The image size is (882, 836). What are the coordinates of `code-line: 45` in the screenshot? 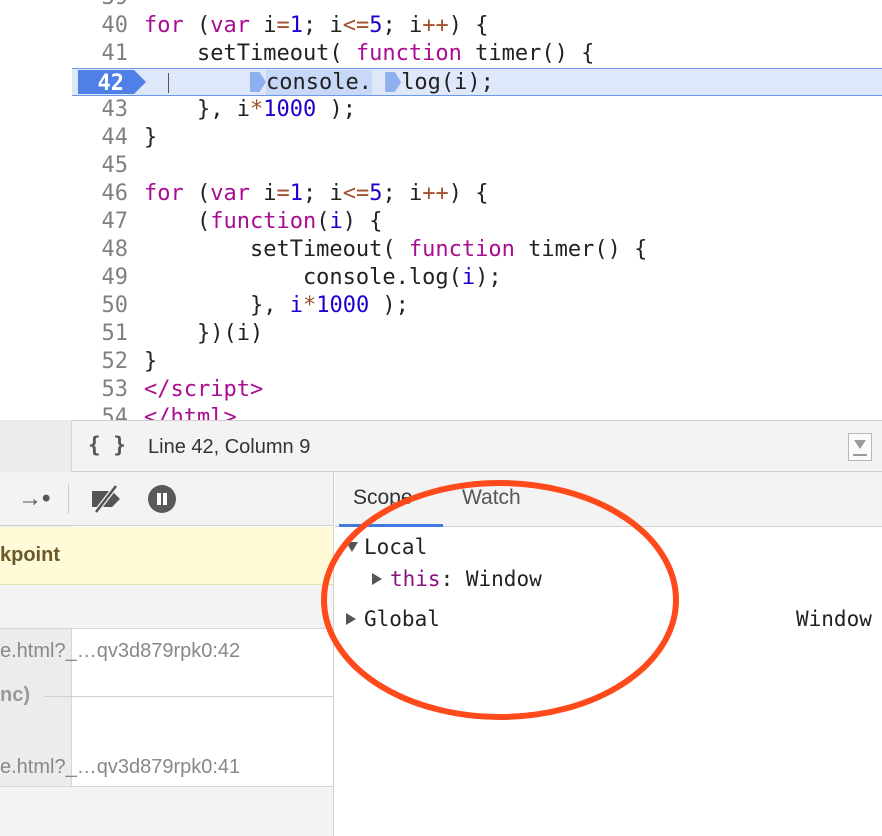 It's located at (477, 166).